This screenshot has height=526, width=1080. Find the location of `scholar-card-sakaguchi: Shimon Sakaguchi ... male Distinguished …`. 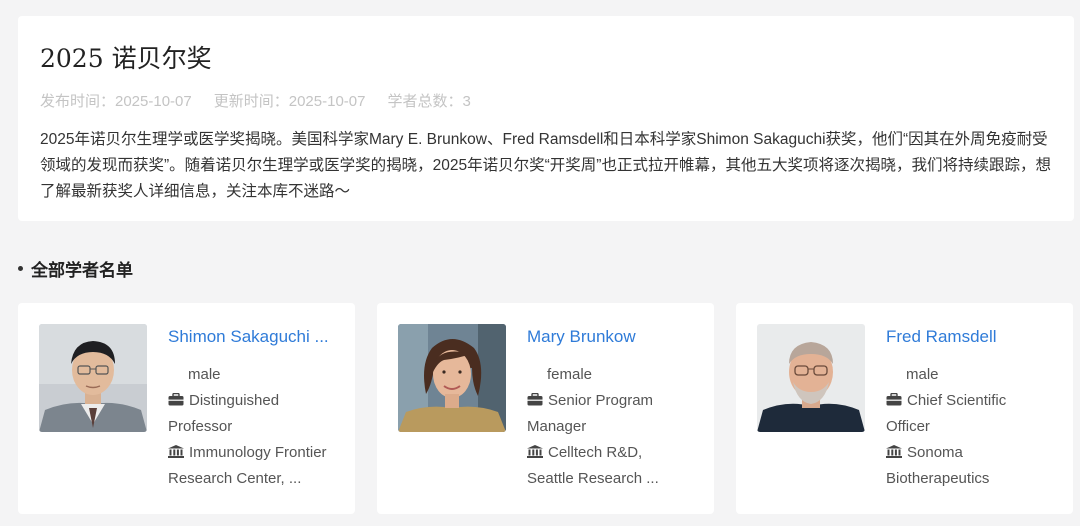

scholar-card-sakaguchi: Shimon Sakaguchi ... male Distinguished … is located at coordinates (186, 408).